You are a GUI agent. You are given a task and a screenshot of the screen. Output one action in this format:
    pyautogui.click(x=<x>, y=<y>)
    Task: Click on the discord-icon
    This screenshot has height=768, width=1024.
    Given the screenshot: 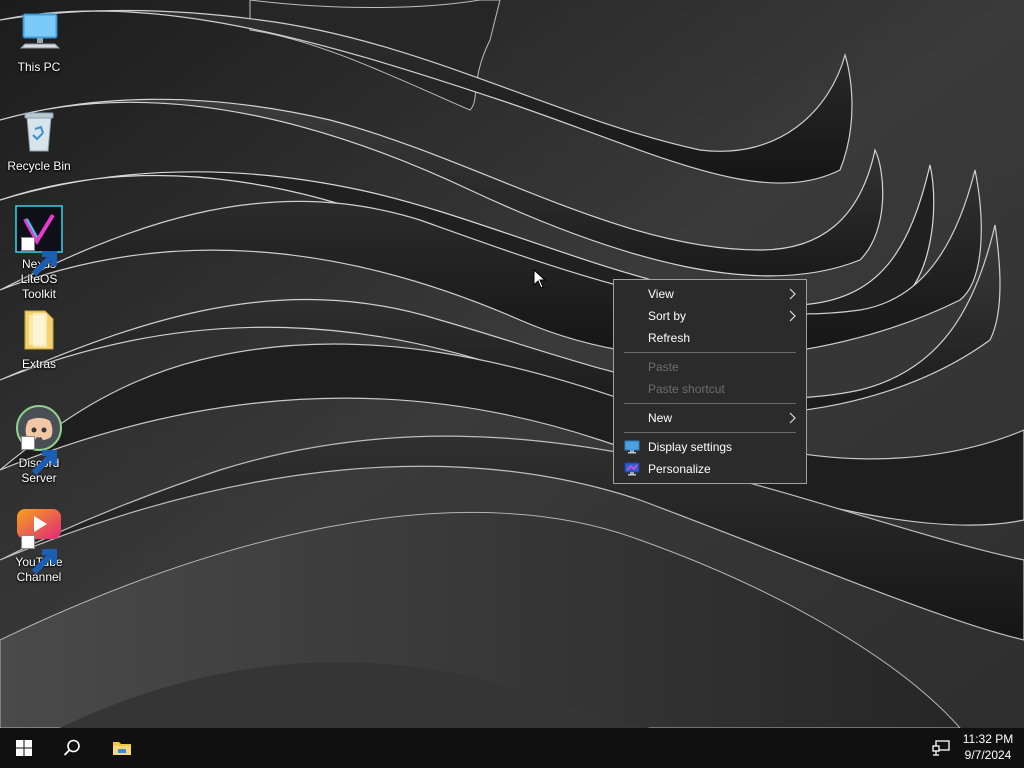 What is the action you would take?
    pyautogui.click(x=39, y=440)
    